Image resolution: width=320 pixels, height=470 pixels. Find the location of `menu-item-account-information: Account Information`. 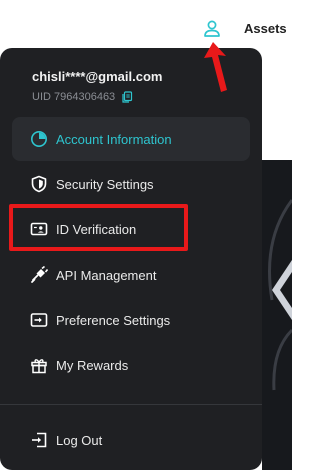

menu-item-account-information: Account Information is located at coordinates (131, 139).